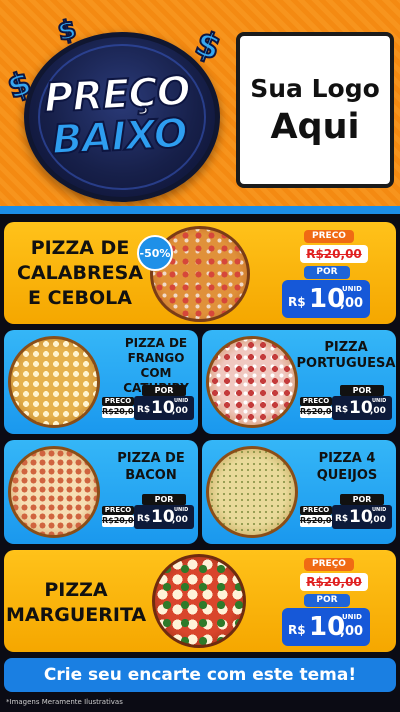  Describe the element at coordinates (54, 492) in the screenshot. I see `pizza-bacon-image` at that location.